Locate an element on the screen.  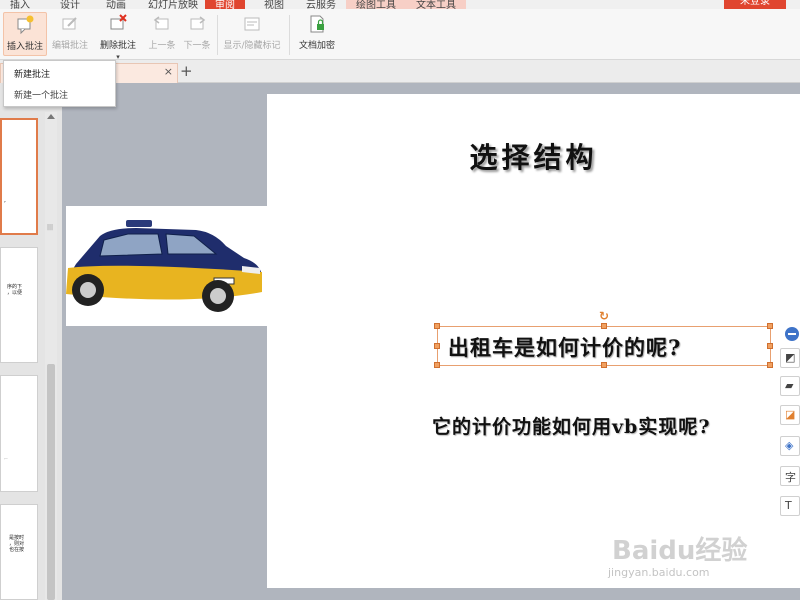
text-box-icon: T is located at coordinates (788, 505).